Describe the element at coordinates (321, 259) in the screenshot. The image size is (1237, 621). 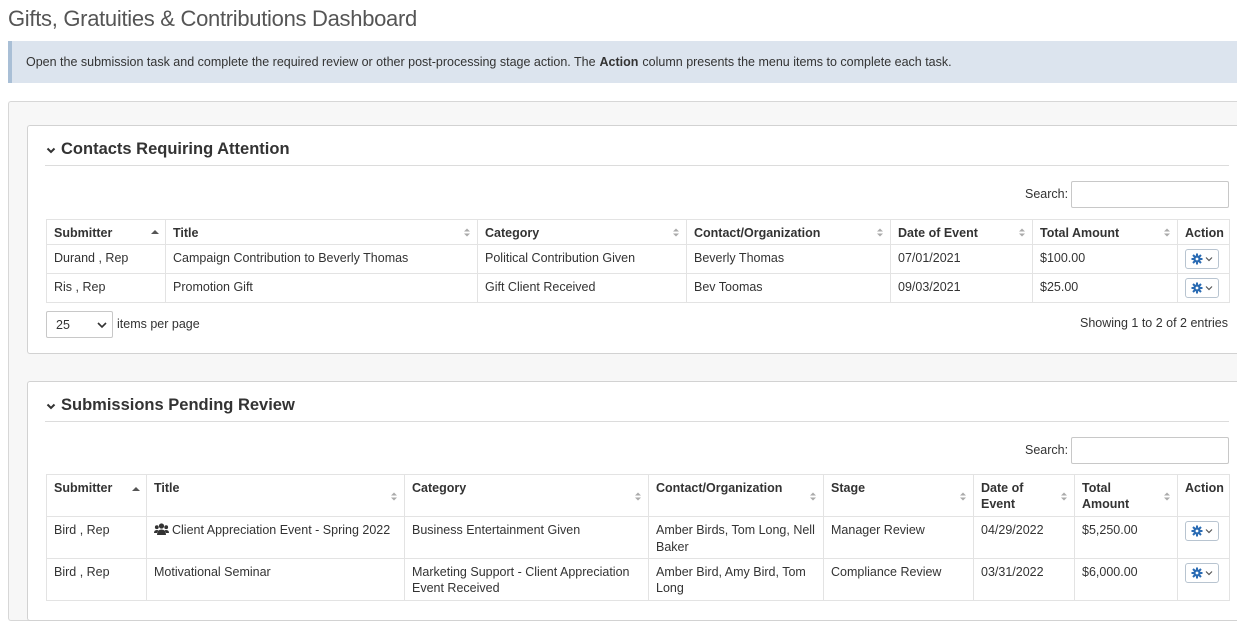
I see `cell-title: Campaign Contribution to Beverly Thomas` at that location.